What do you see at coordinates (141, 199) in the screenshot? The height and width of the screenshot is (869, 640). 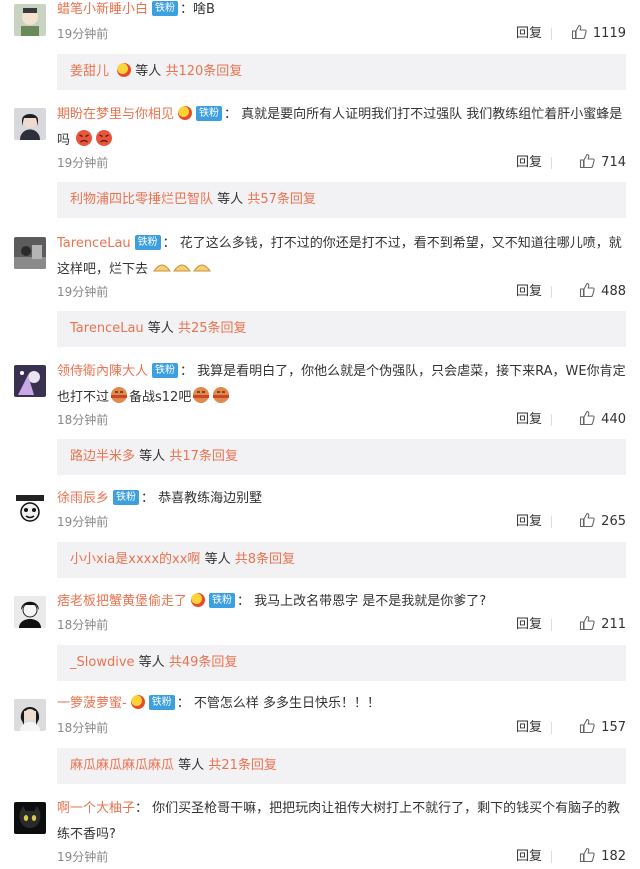 I see `reply-user: 利物浦四比零捶烂巴智队` at bounding box center [141, 199].